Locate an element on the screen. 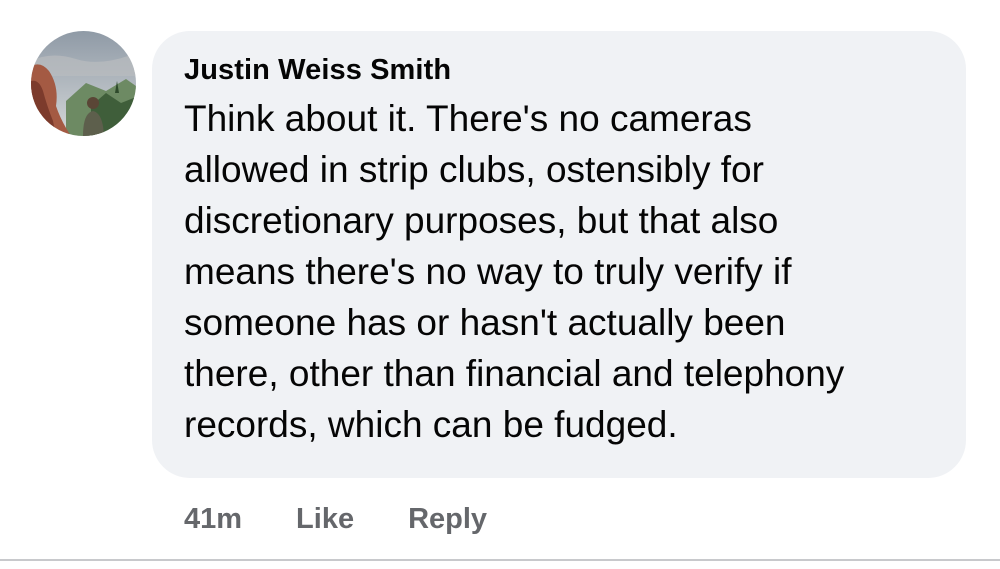 Image resolution: width=1000 pixels, height=569 pixels. comment-actions: 41m Like Reply is located at coordinates (335, 519).